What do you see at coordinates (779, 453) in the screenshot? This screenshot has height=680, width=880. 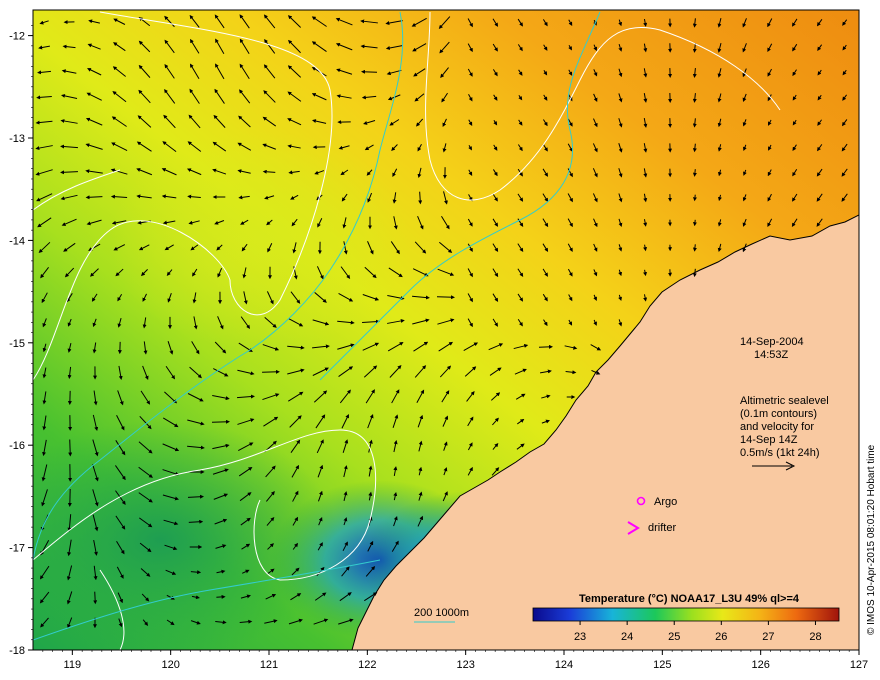 I see `info-line-5: 0.5m/s (1kt 24h)` at bounding box center [779, 453].